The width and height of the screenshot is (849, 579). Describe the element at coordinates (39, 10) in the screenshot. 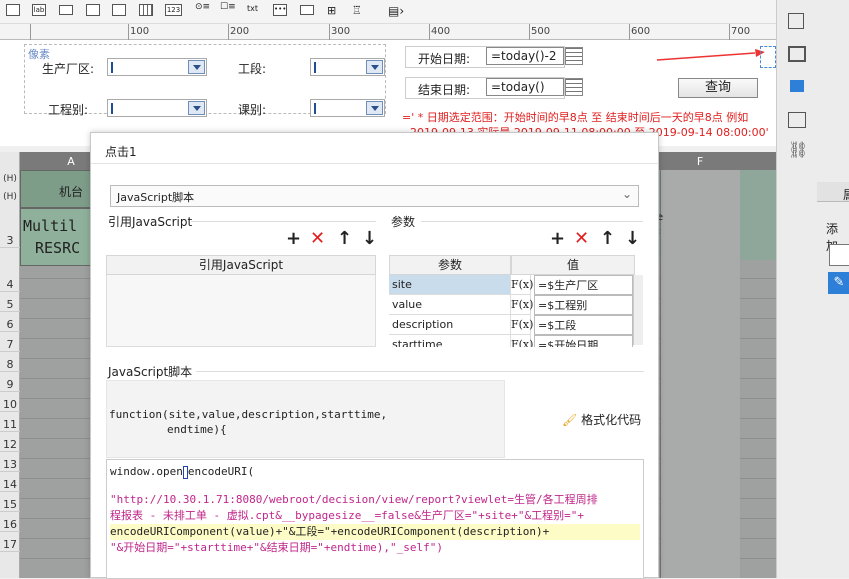

I see `label-icon: lab` at that location.